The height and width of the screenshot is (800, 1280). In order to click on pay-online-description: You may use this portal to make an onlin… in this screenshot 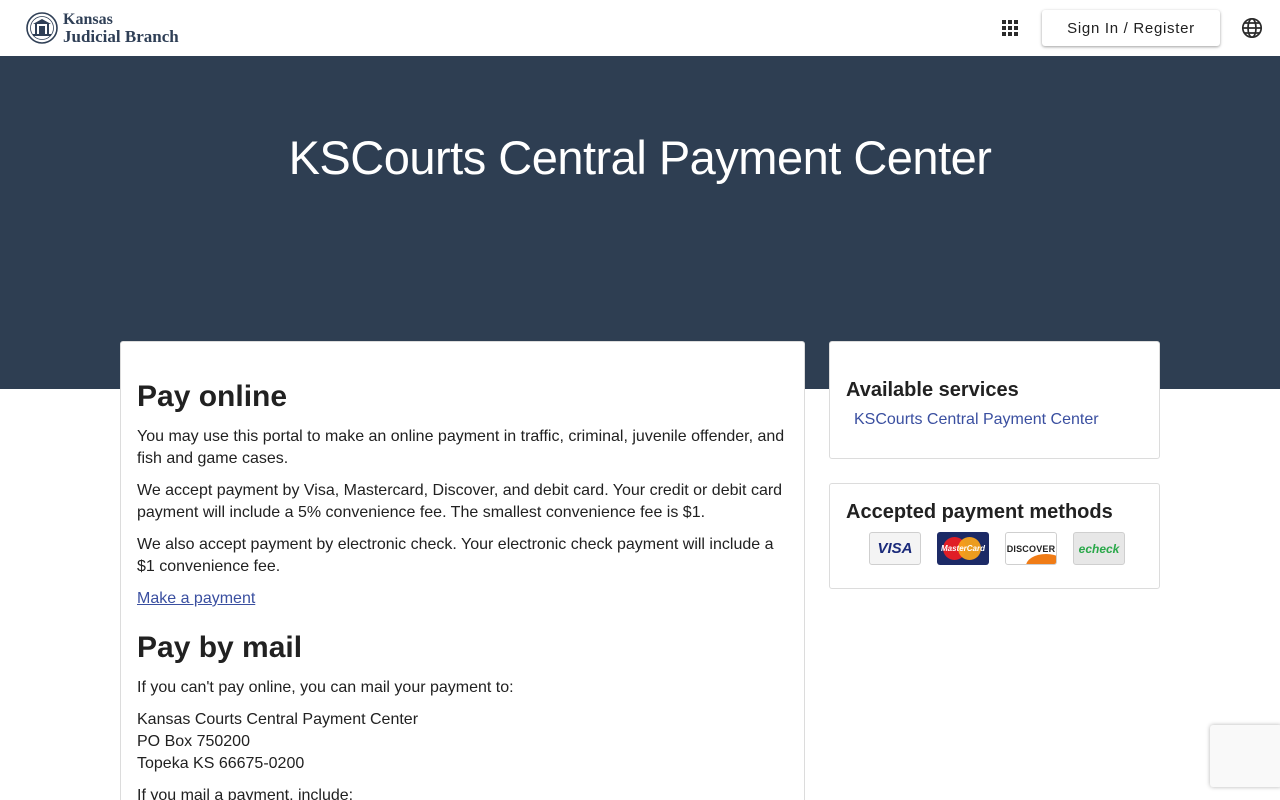, I will do `click(461, 447)`.